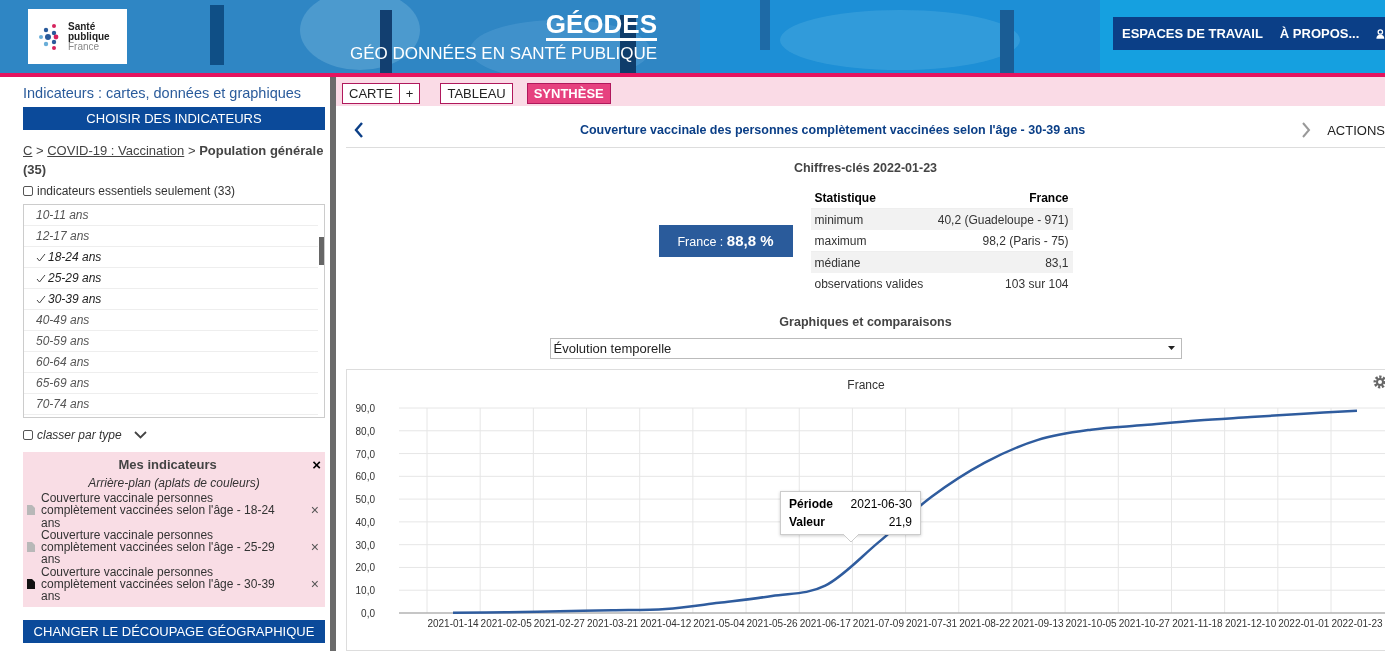  What do you see at coordinates (1001, 241) in the screenshot?
I see `table-cell: 98,2 (Paris - 75)` at bounding box center [1001, 241].